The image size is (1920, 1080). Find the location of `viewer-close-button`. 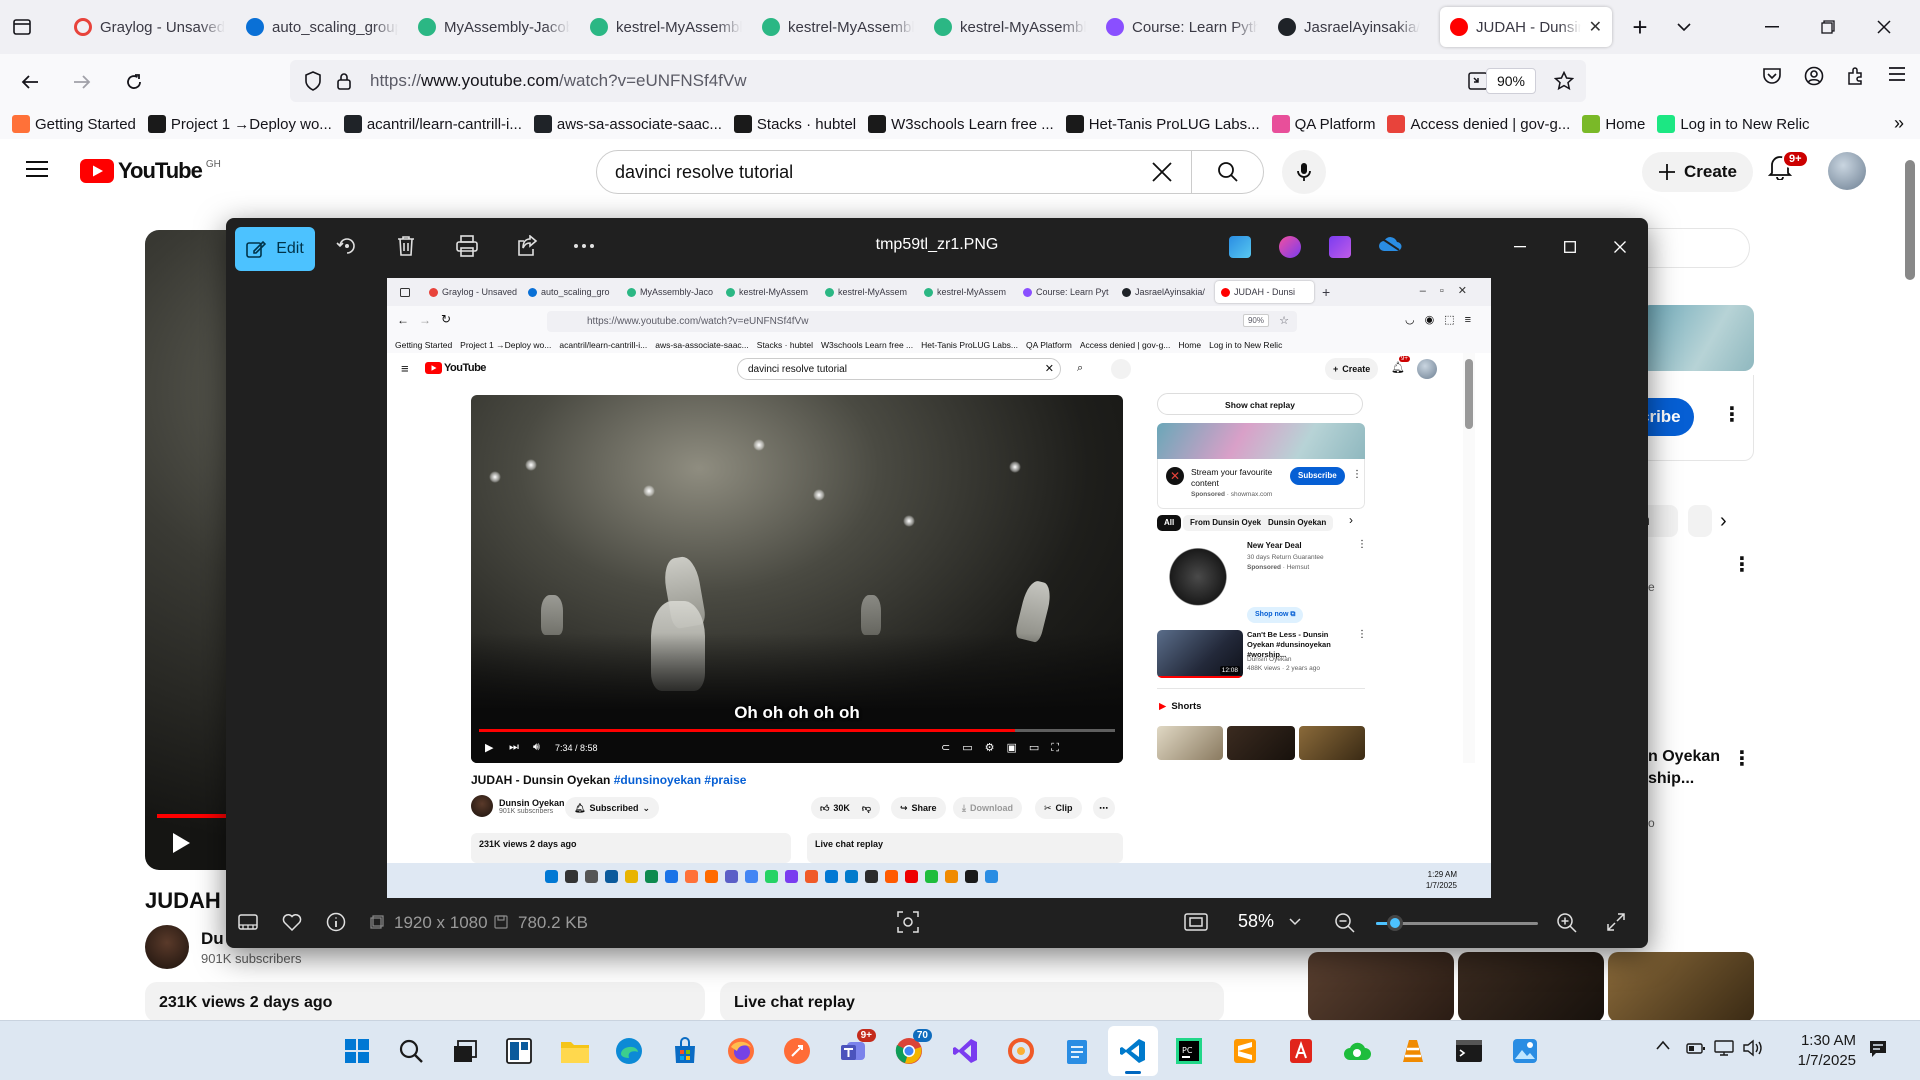

viewer-close-button is located at coordinates (1620, 247).